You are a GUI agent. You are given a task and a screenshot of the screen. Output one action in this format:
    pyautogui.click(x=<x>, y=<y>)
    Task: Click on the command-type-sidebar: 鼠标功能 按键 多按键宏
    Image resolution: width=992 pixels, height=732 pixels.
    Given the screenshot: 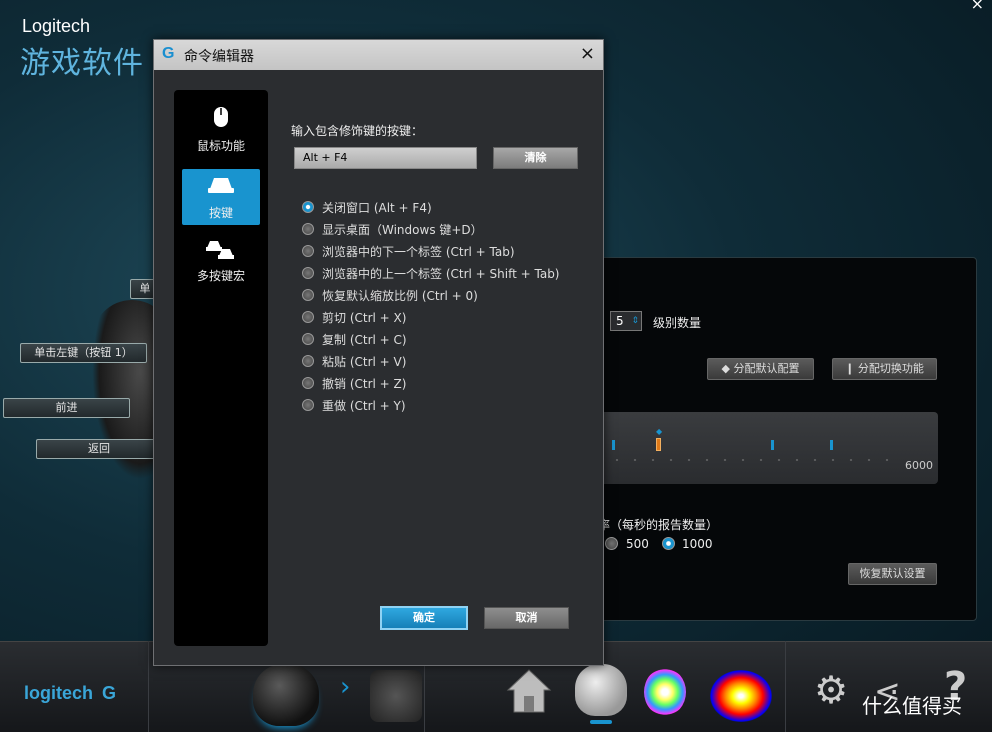 What is the action you would take?
    pyautogui.click(x=221, y=368)
    